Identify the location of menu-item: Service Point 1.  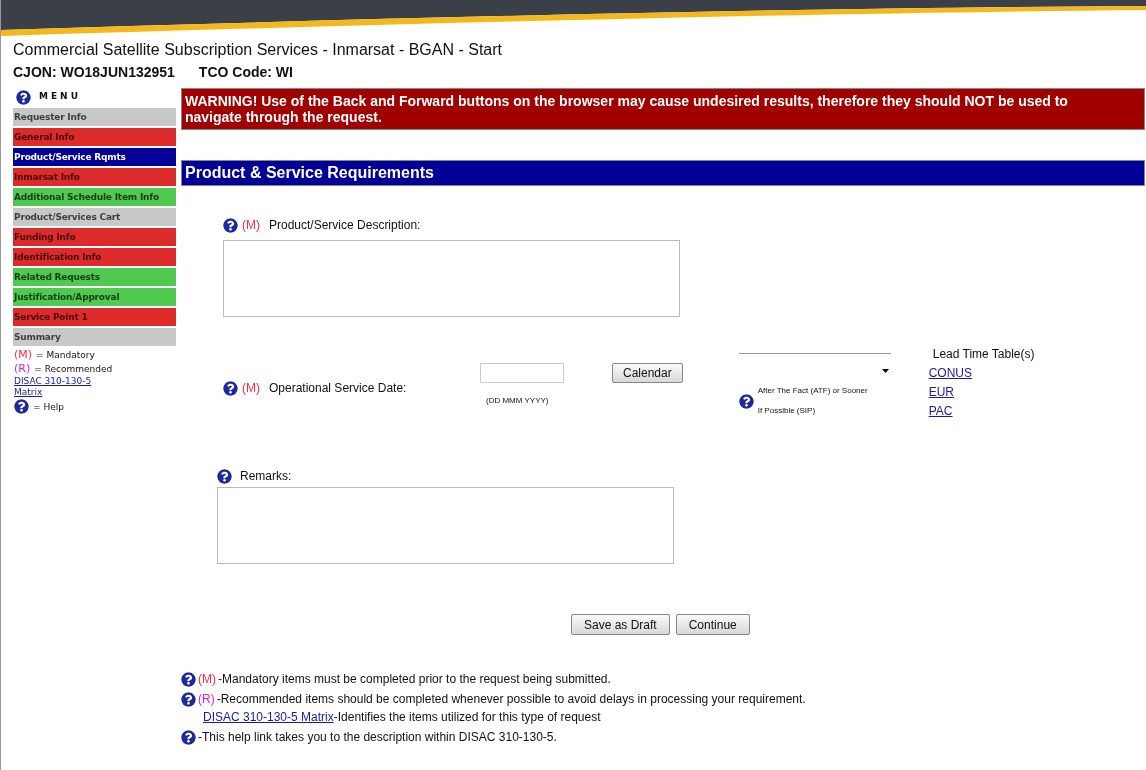
(94, 317).